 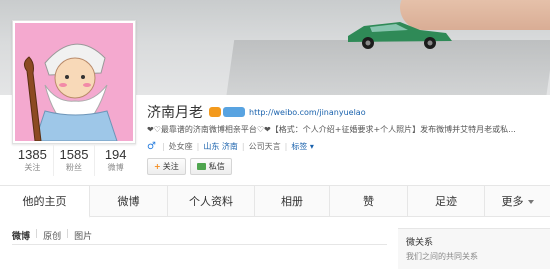 I want to click on profile-actions: + 关注 私信, so click(x=191, y=166).